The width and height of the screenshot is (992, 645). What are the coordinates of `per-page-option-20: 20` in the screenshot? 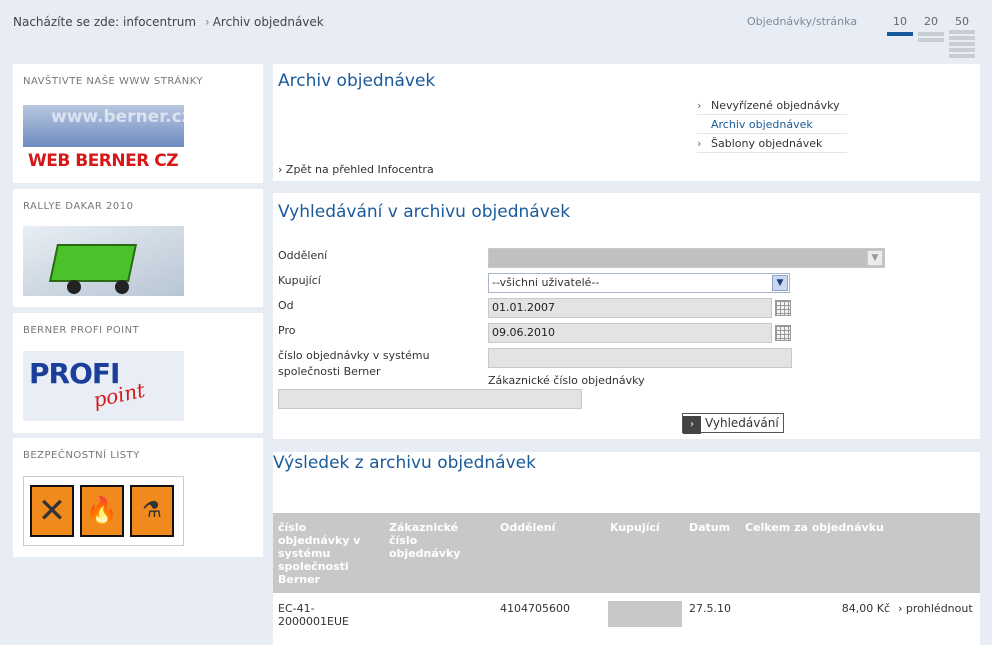 It's located at (931, 28).